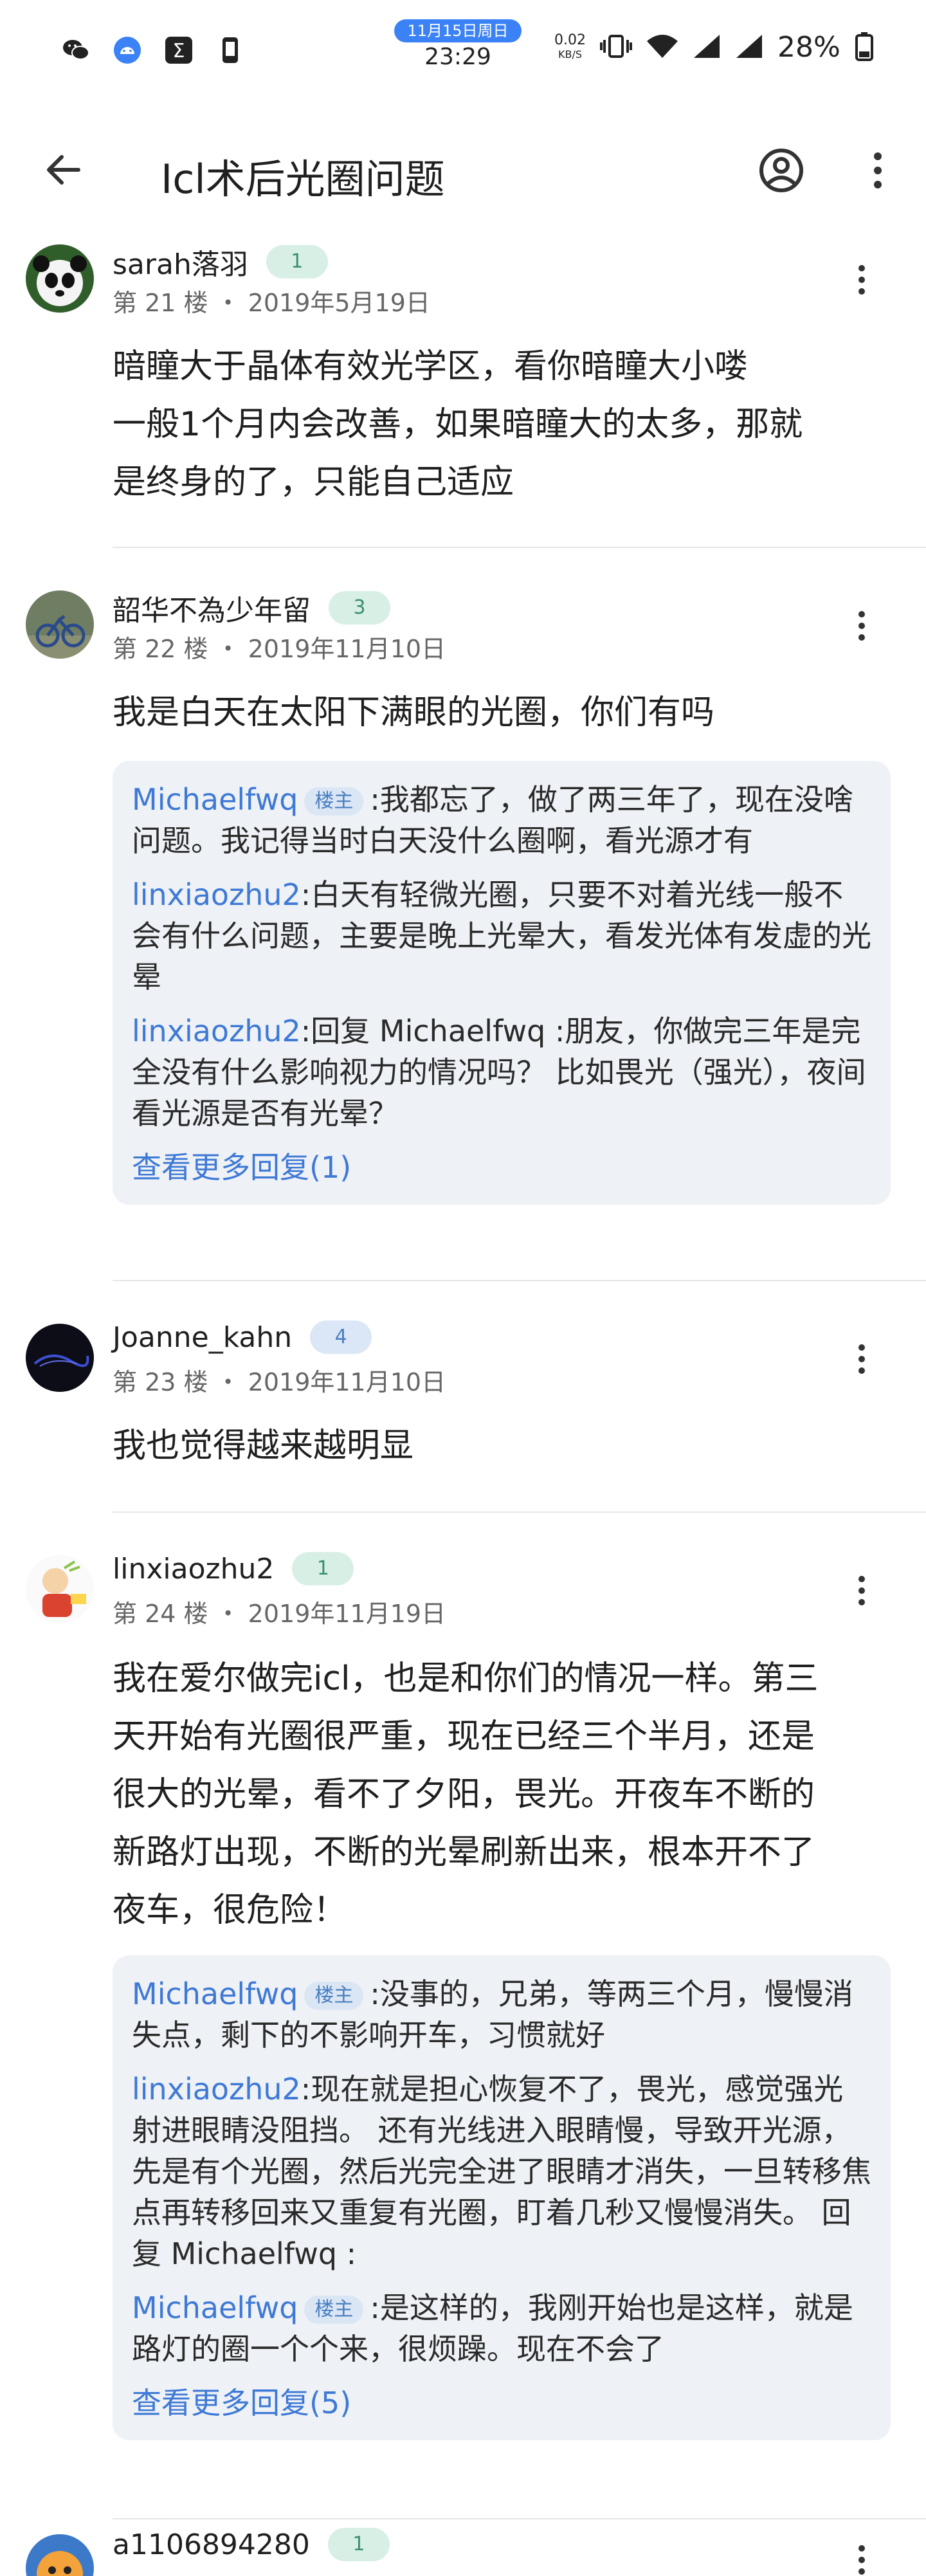 Image resolution: width=926 pixels, height=2576 pixels. I want to click on panda-avatar-icon, so click(60, 278).